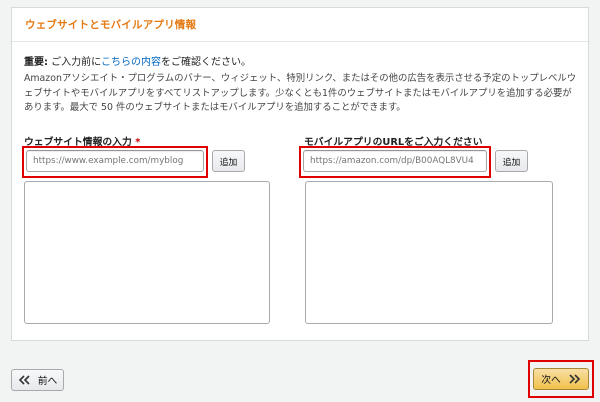 This screenshot has width=600, height=402. What do you see at coordinates (300, 25) in the screenshot?
I see `panel-header: ウェブサイトとモバイルアプリ情報` at bounding box center [300, 25].